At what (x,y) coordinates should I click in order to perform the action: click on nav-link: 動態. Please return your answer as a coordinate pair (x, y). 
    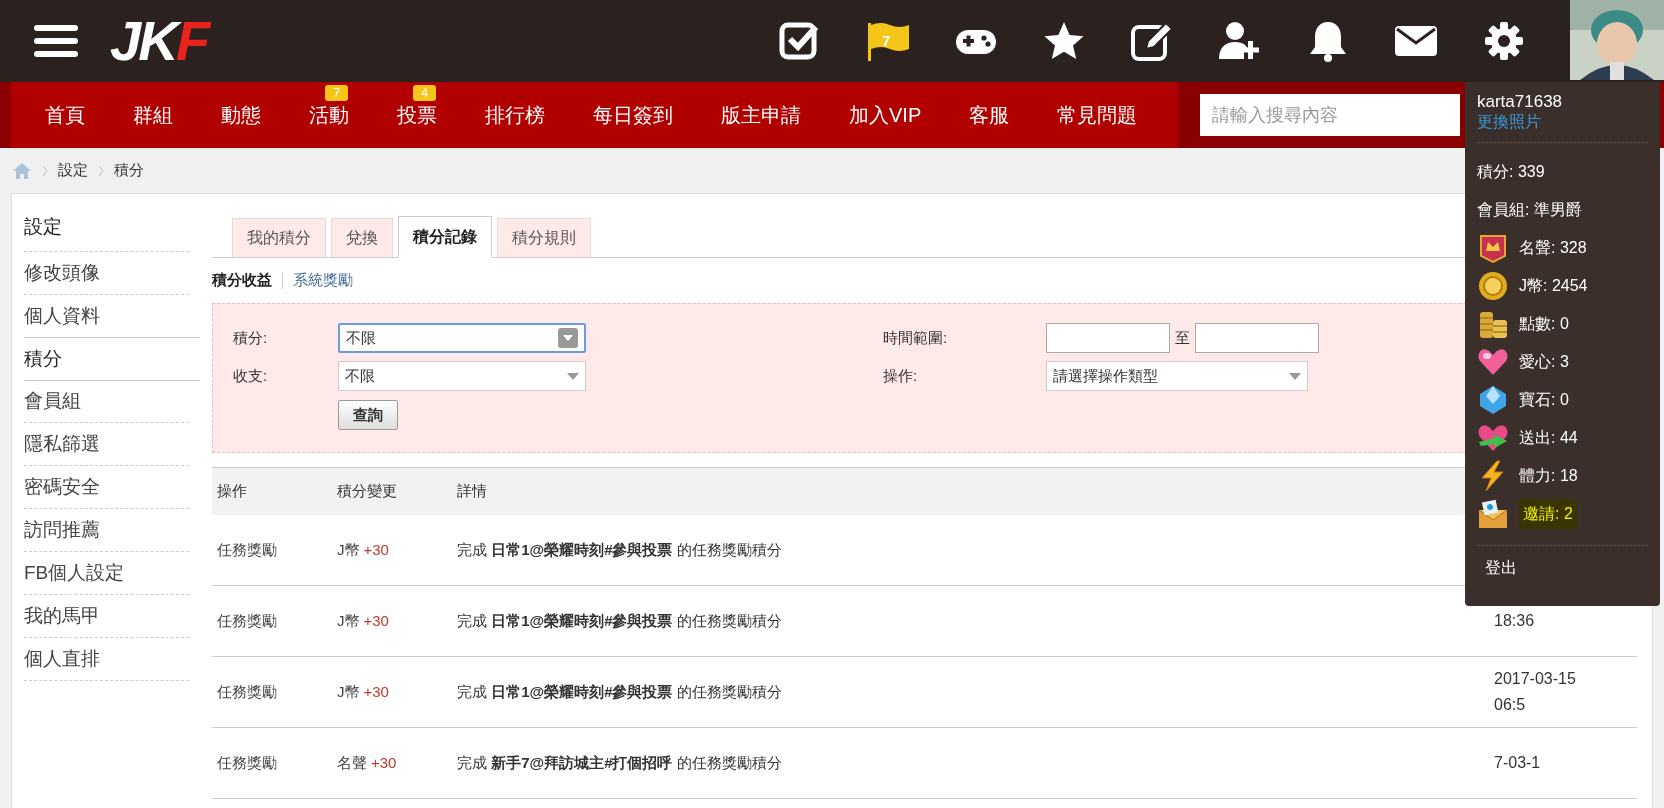
    Looking at the image, I should click on (241, 115).